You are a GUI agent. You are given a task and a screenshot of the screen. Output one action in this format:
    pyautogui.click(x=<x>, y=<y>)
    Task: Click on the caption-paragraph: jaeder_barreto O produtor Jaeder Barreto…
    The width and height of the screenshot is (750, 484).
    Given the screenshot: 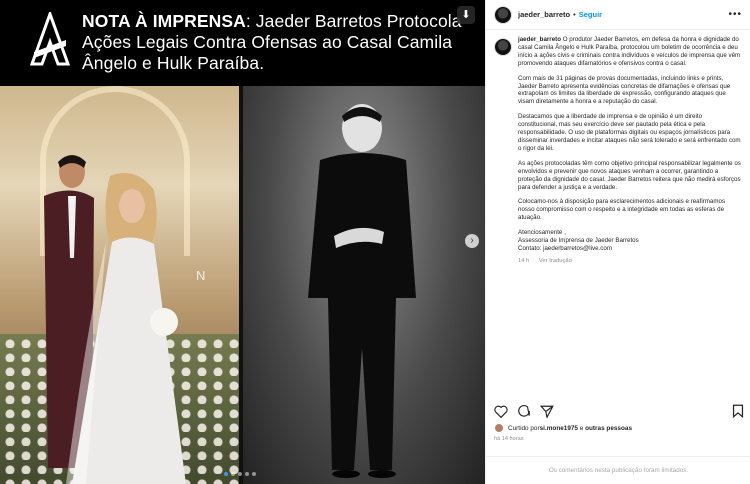 What is the action you would take?
    pyautogui.click(x=630, y=52)
    